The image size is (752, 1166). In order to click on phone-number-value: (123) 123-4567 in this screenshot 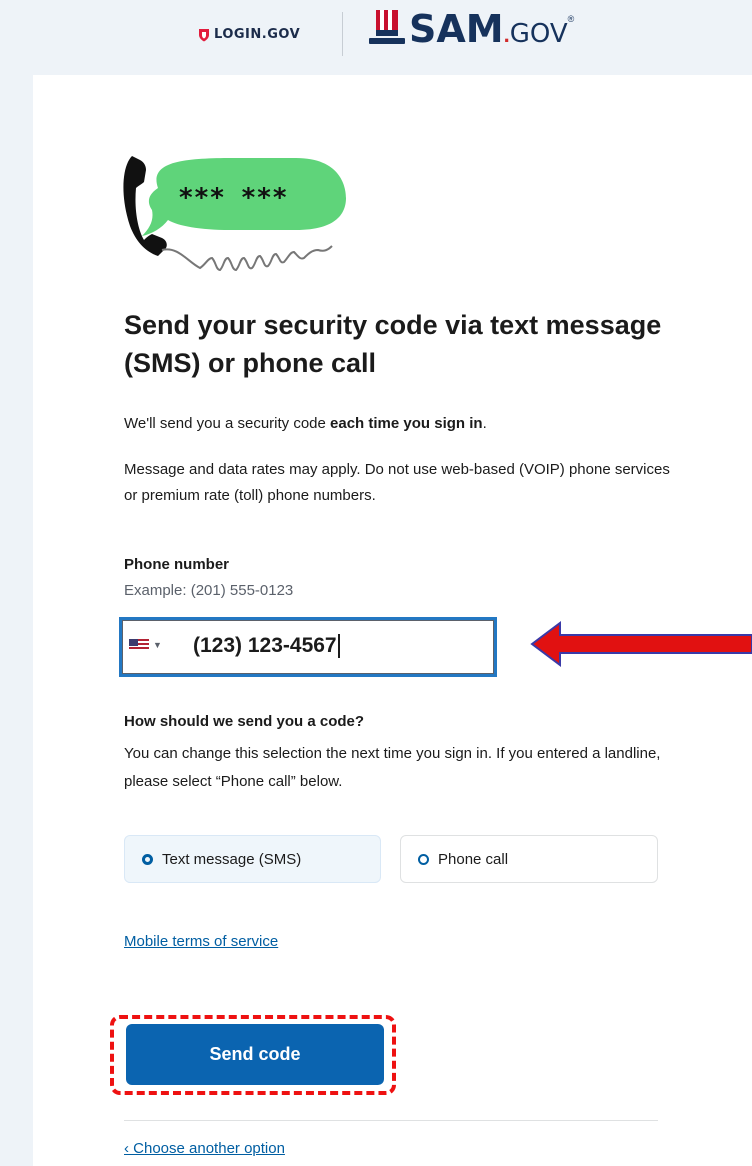, I will do `click(266, 646)`.